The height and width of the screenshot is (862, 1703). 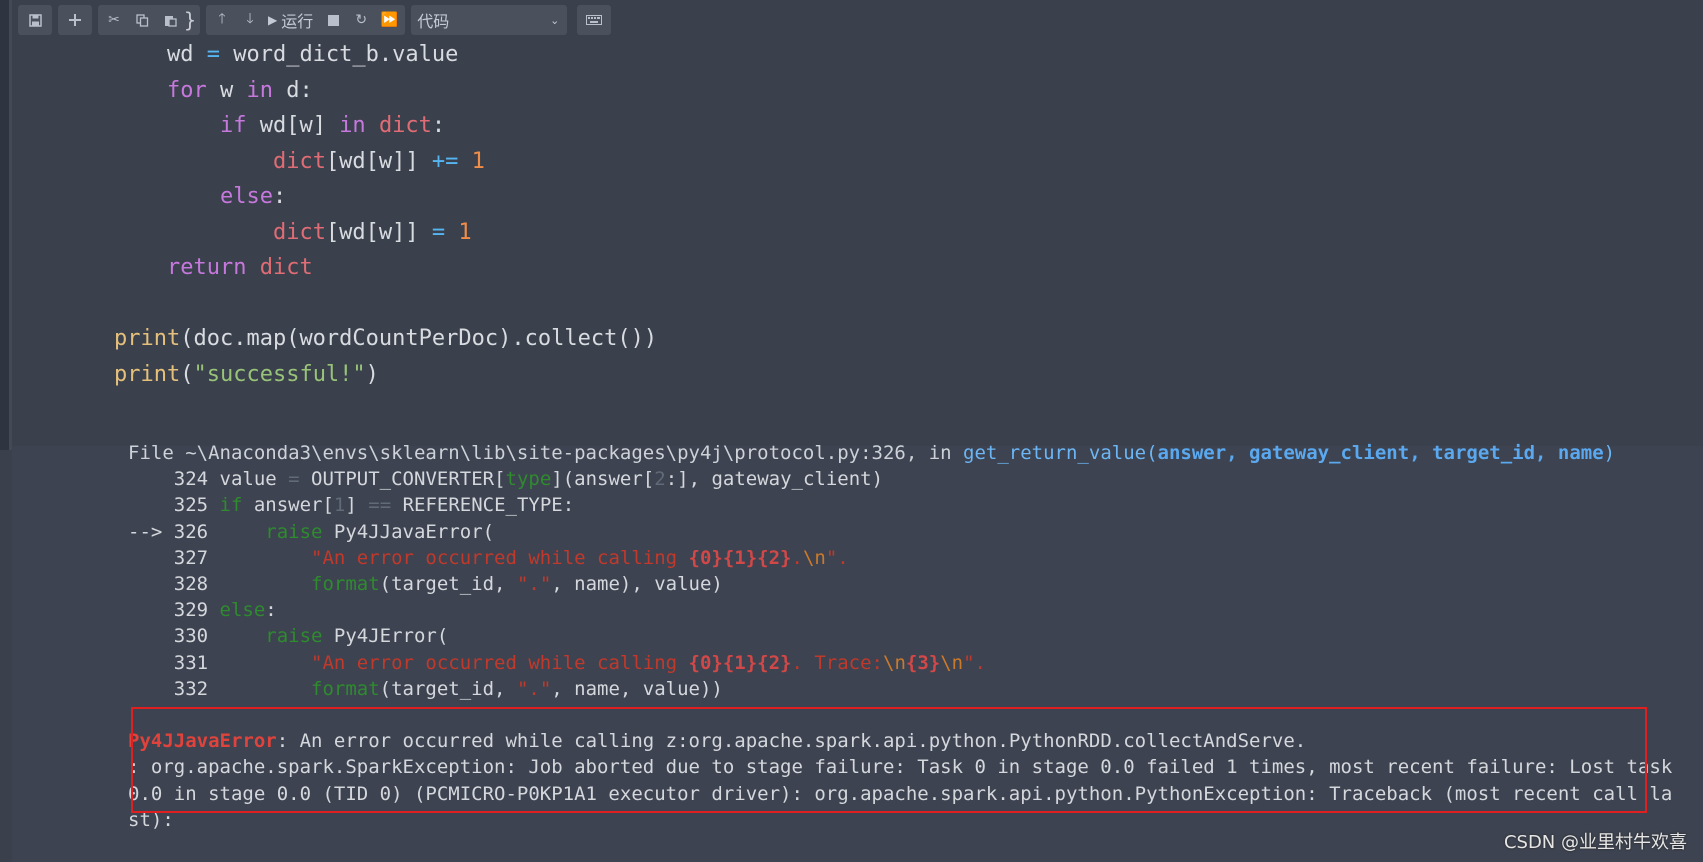 I want to click on cut-button: ✂, so click(x=114, y=20).